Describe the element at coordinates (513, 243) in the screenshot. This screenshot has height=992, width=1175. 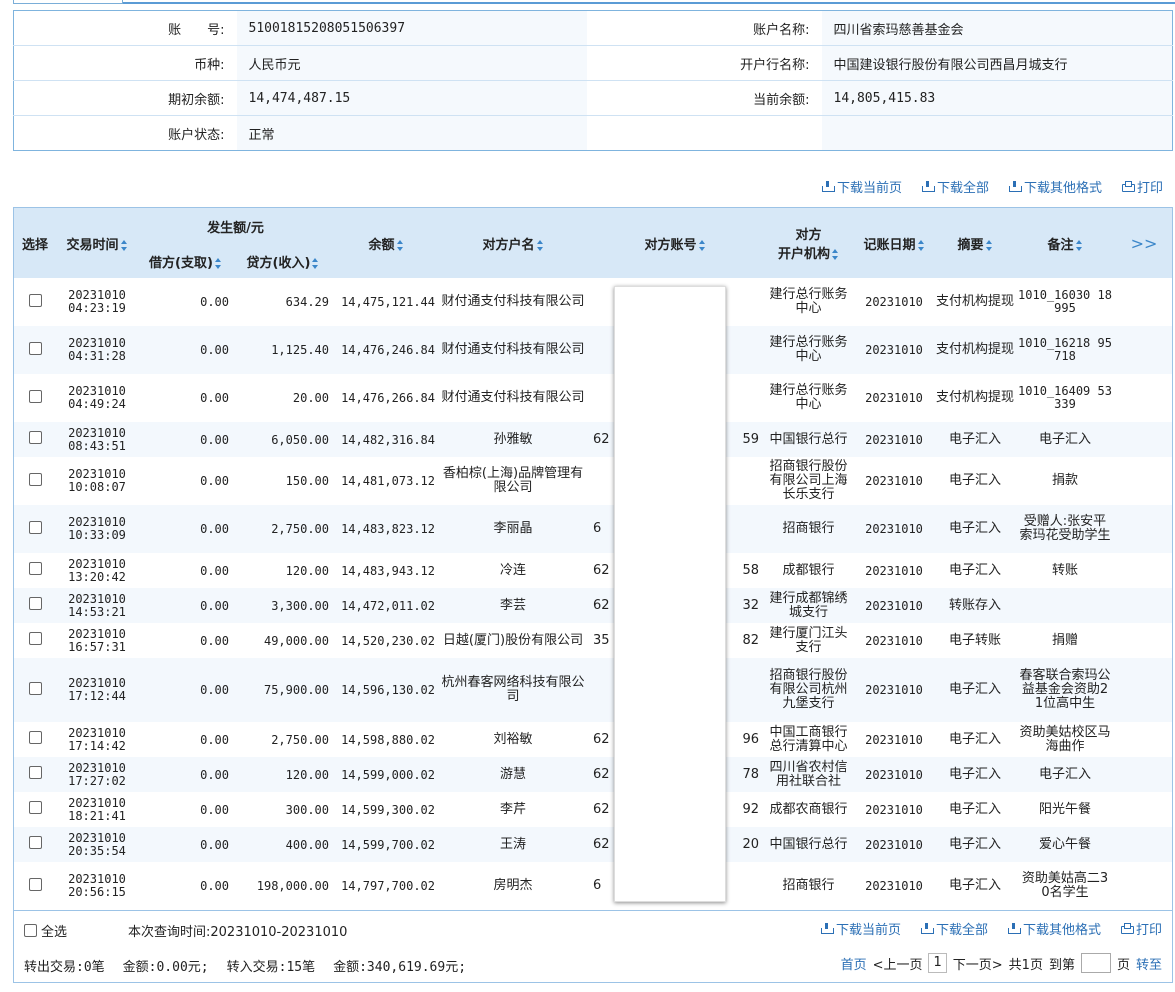
I see `col-cp-name: 对方户名` at that location.